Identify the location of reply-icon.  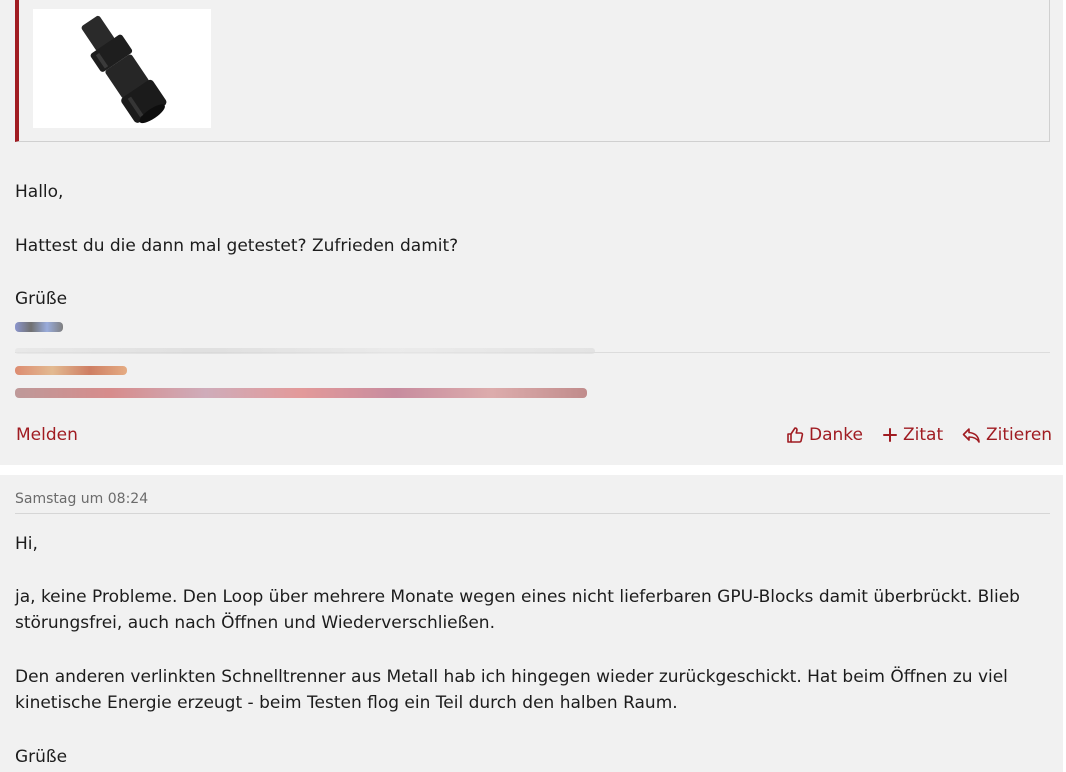
(971, 435).